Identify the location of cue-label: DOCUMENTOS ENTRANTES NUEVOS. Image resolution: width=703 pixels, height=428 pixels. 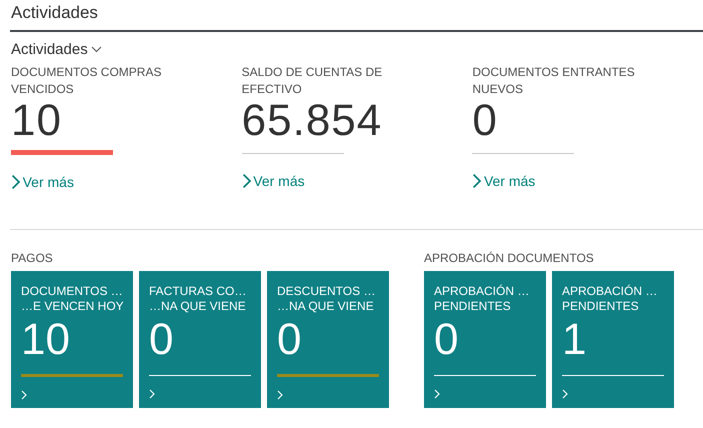
(554, 81).